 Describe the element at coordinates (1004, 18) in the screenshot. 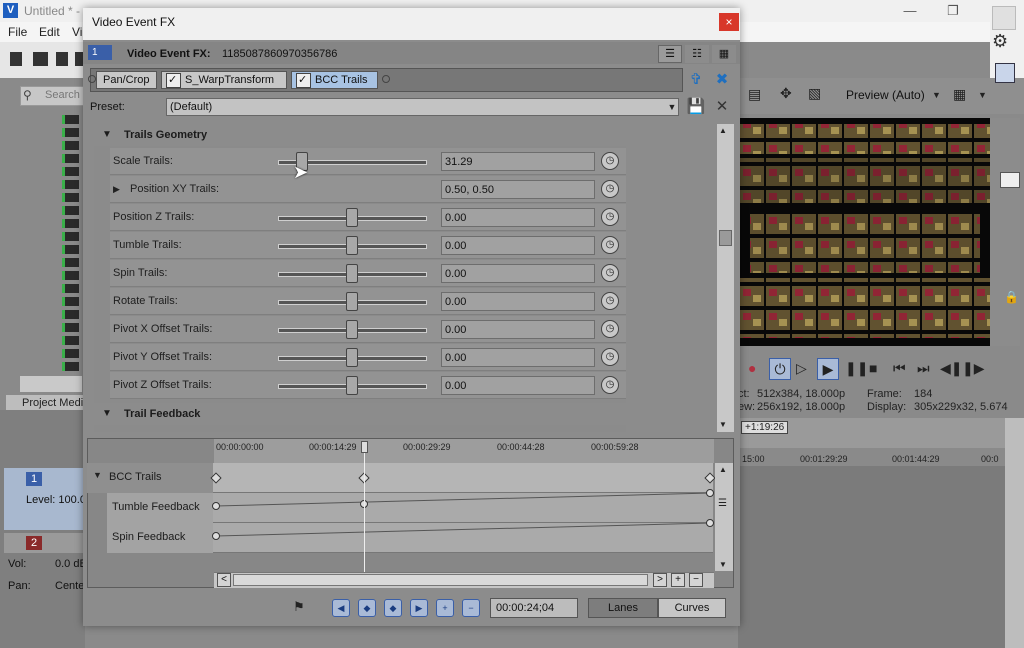

I see `scroll-up-button` at that location.